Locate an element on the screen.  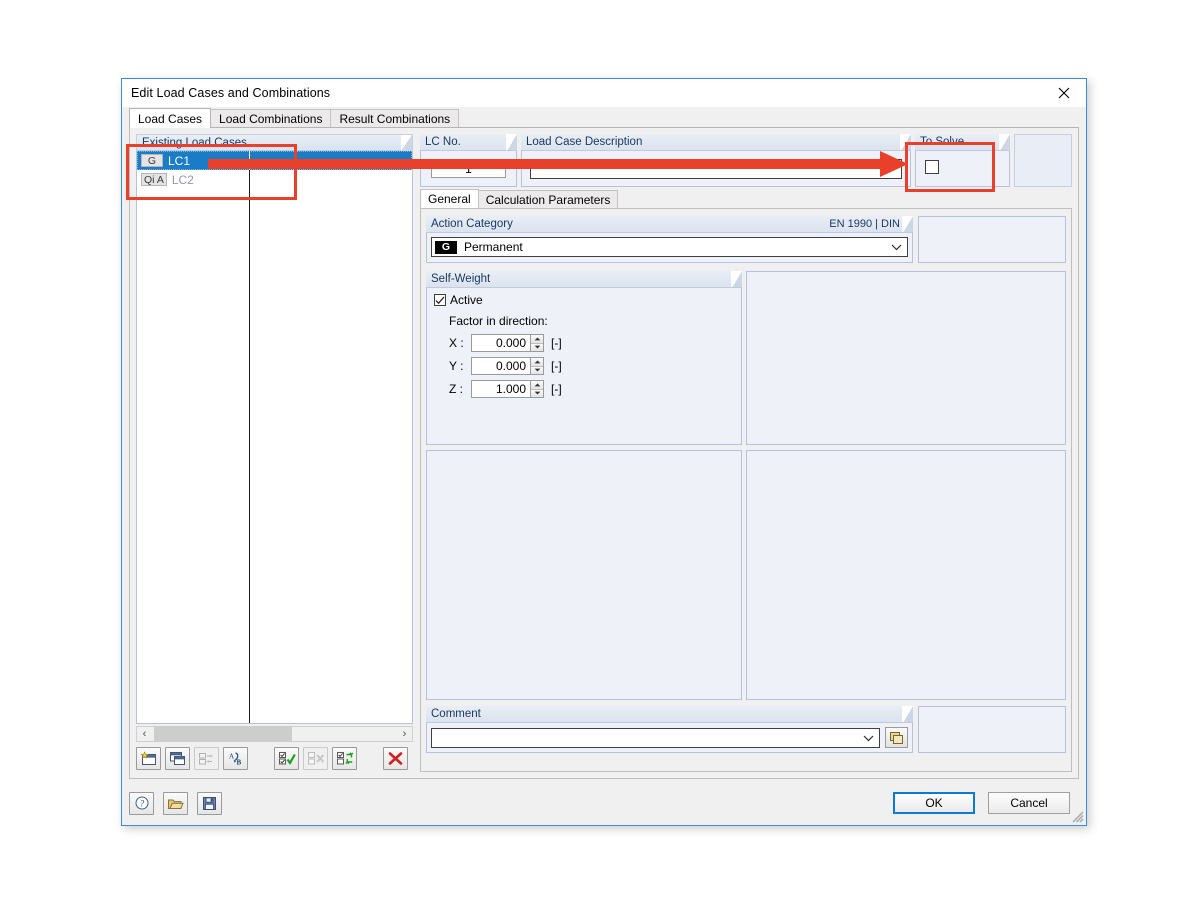
uncheck-all-icon is located at coordinates (315, 758).